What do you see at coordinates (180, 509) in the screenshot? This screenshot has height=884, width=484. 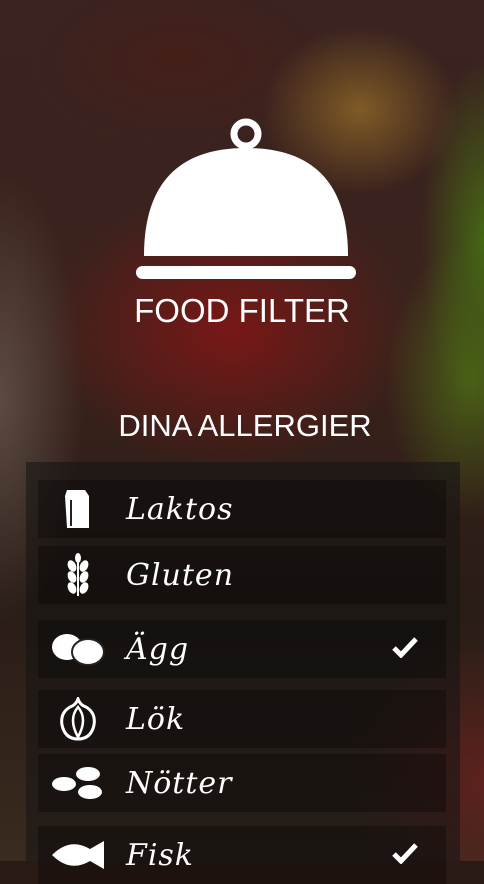 I see `allergy-label: Laktos` at bounding box center [180, 509].